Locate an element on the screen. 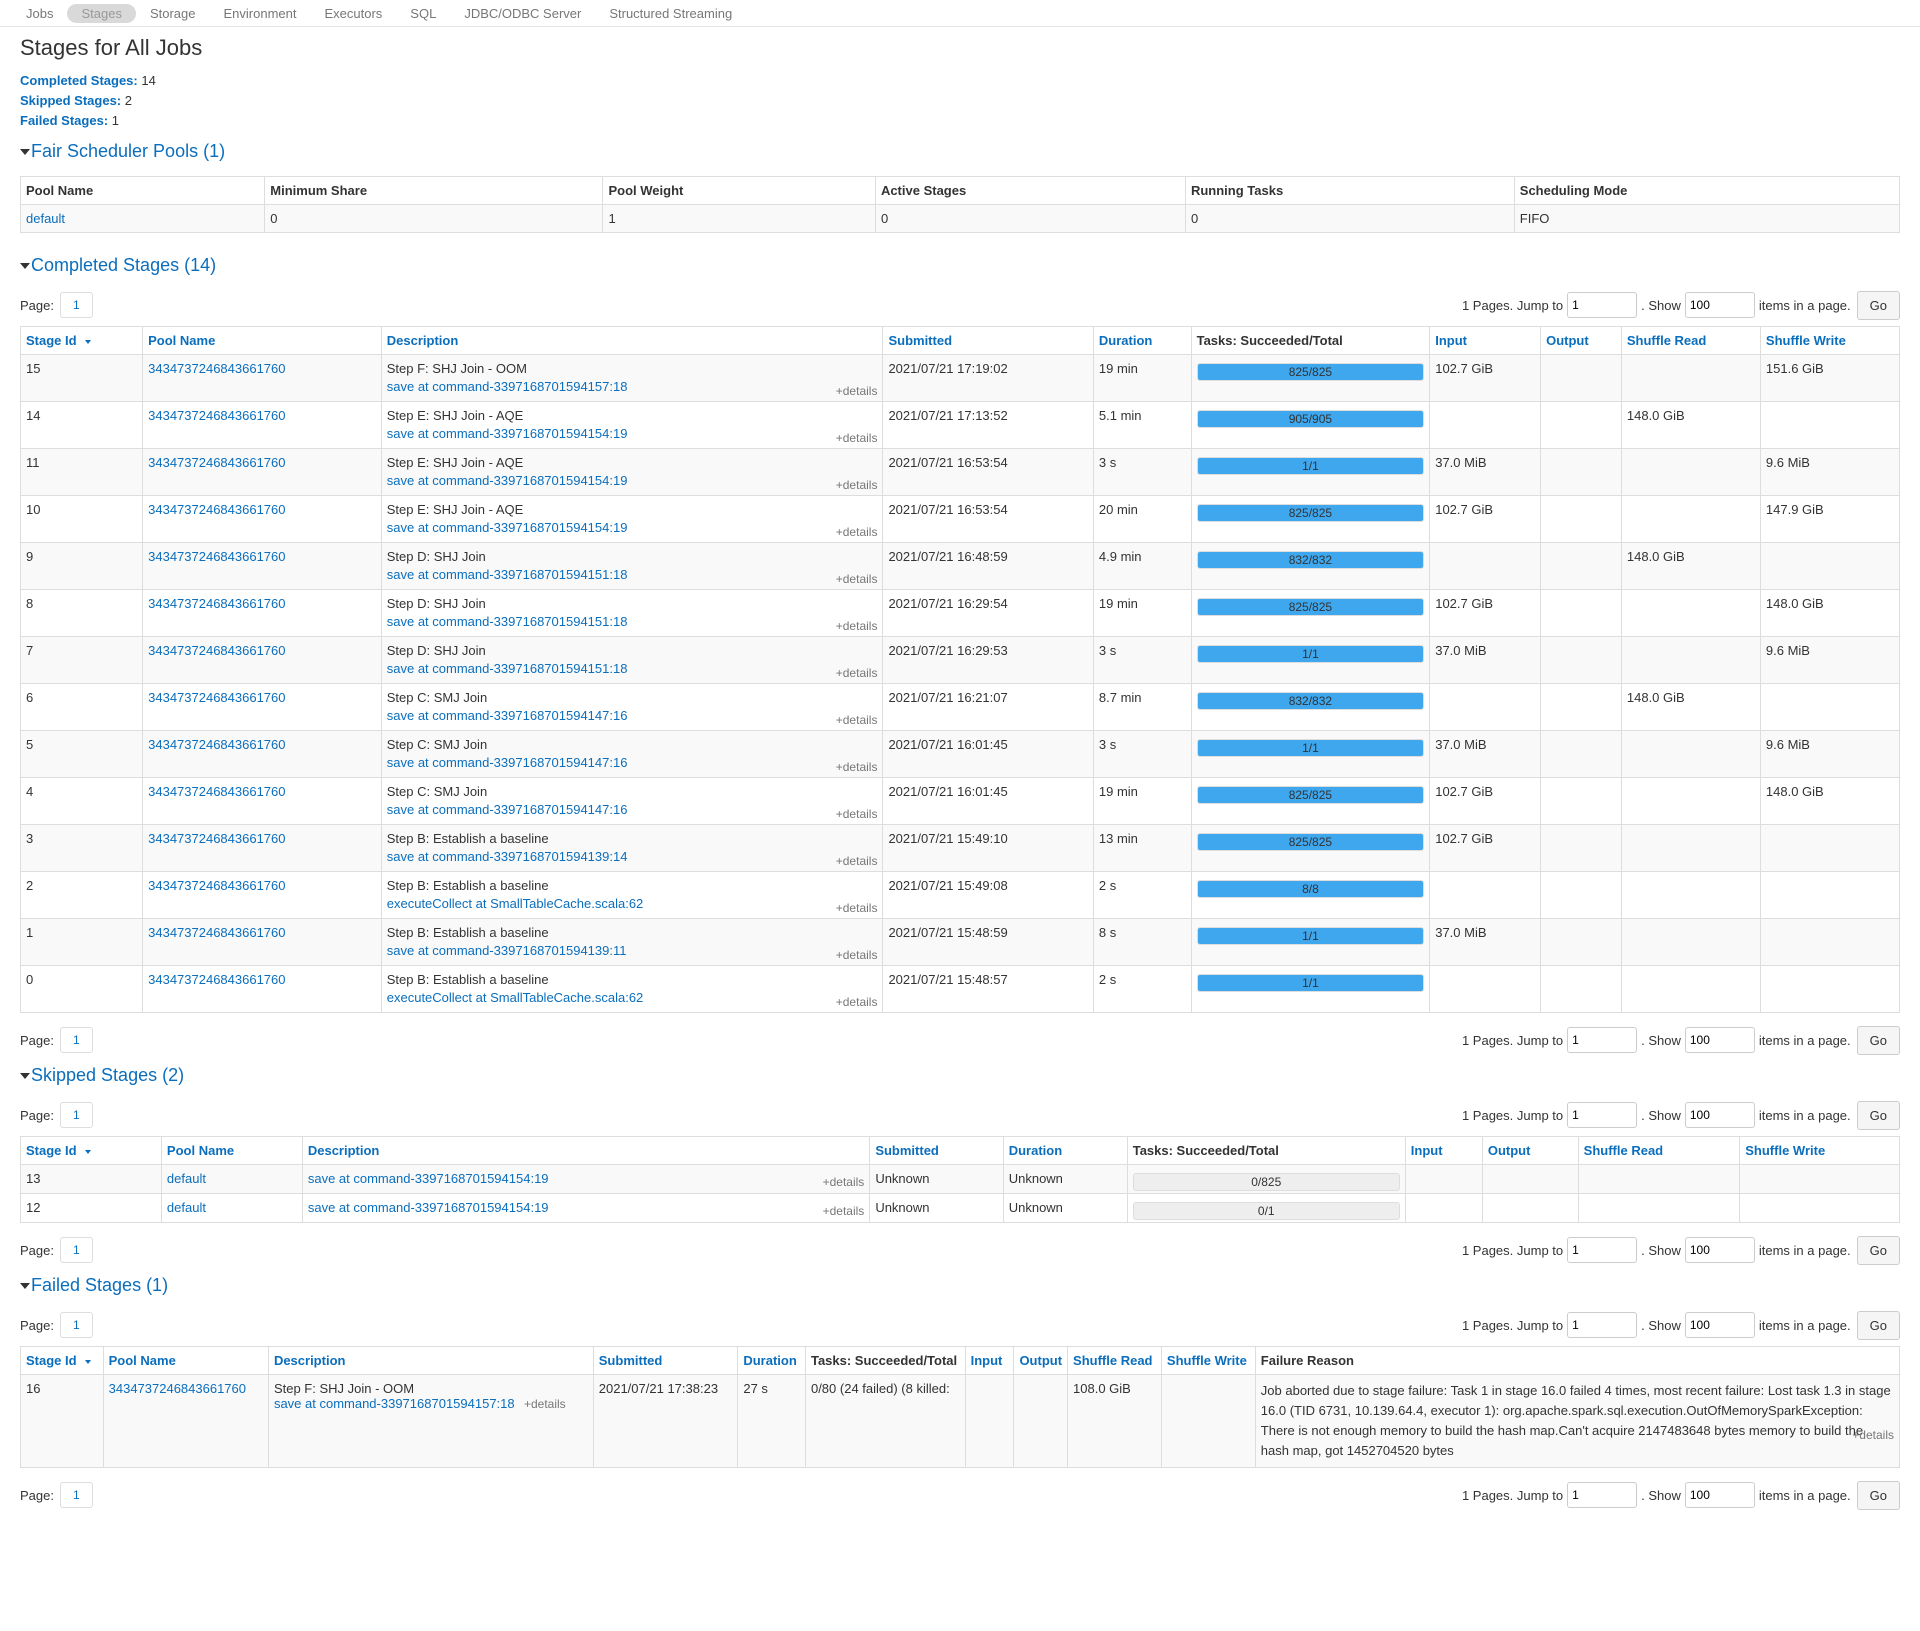 This screenshot has width=1920, height=1631. nav-tab-sql: SQL is located at coordinates (423, 13).